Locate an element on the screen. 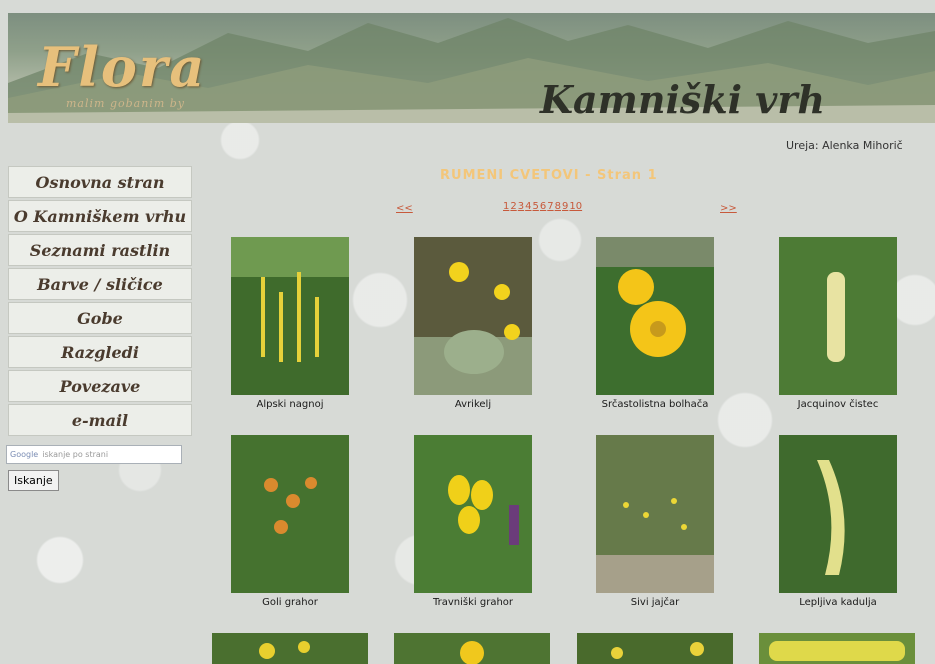 This screenshot has height=664, width=935. page-link-6: 6 is located at coordinates (543, 206).